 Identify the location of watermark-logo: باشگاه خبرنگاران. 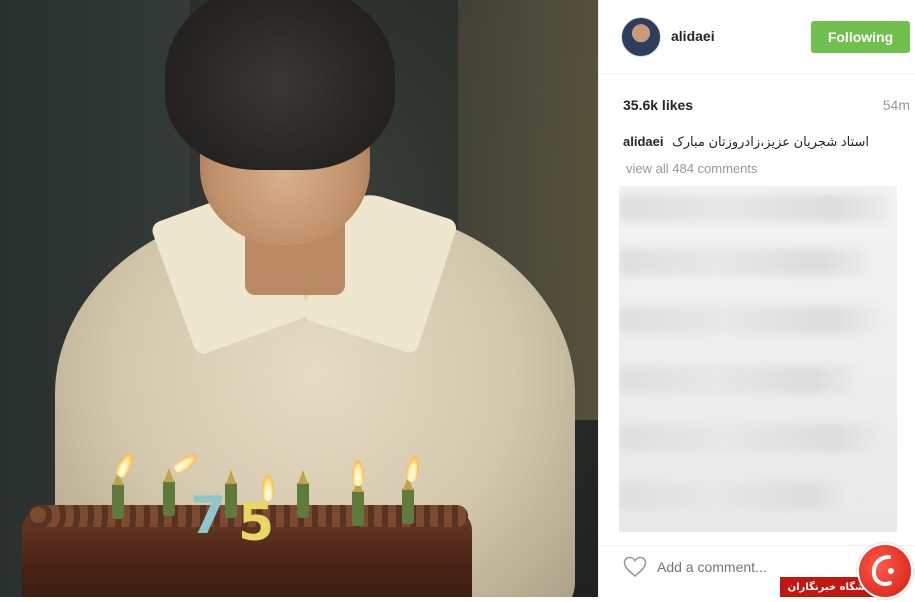
(846, 570).